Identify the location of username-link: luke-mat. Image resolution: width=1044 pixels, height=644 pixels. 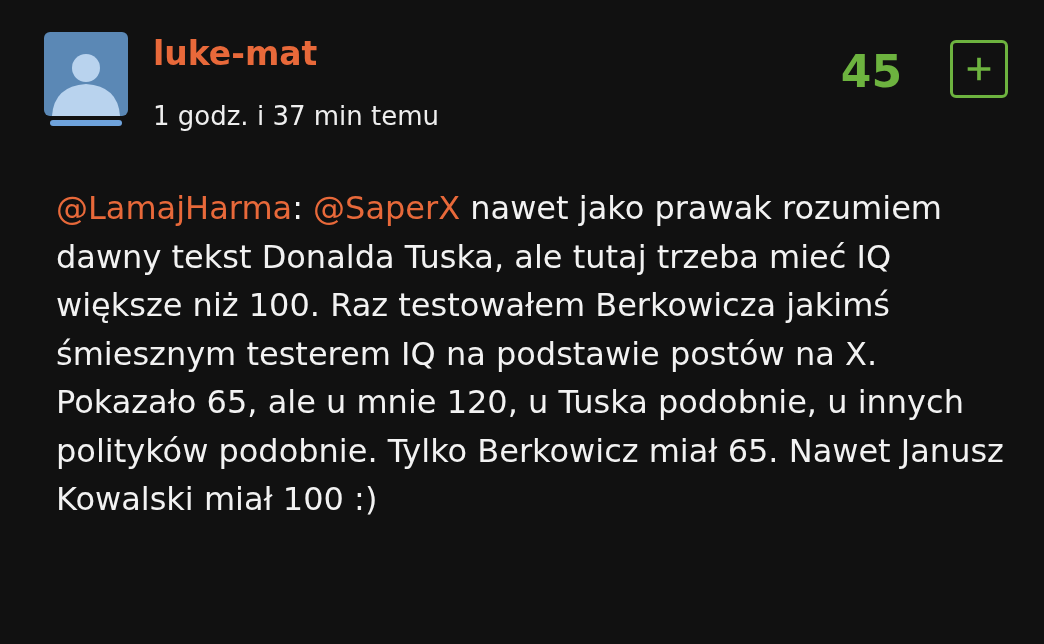
(296, 54).